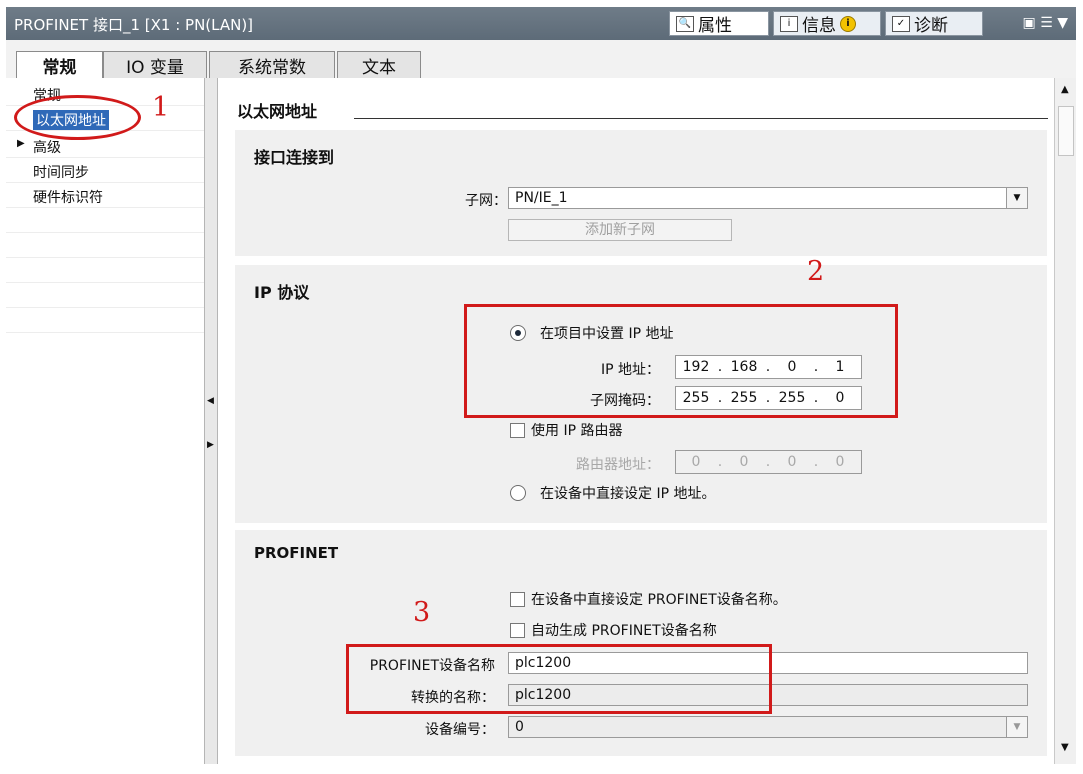 The image size is (1083, 774). I want to click on tab-info: i 信息 i, so click(827, 23).